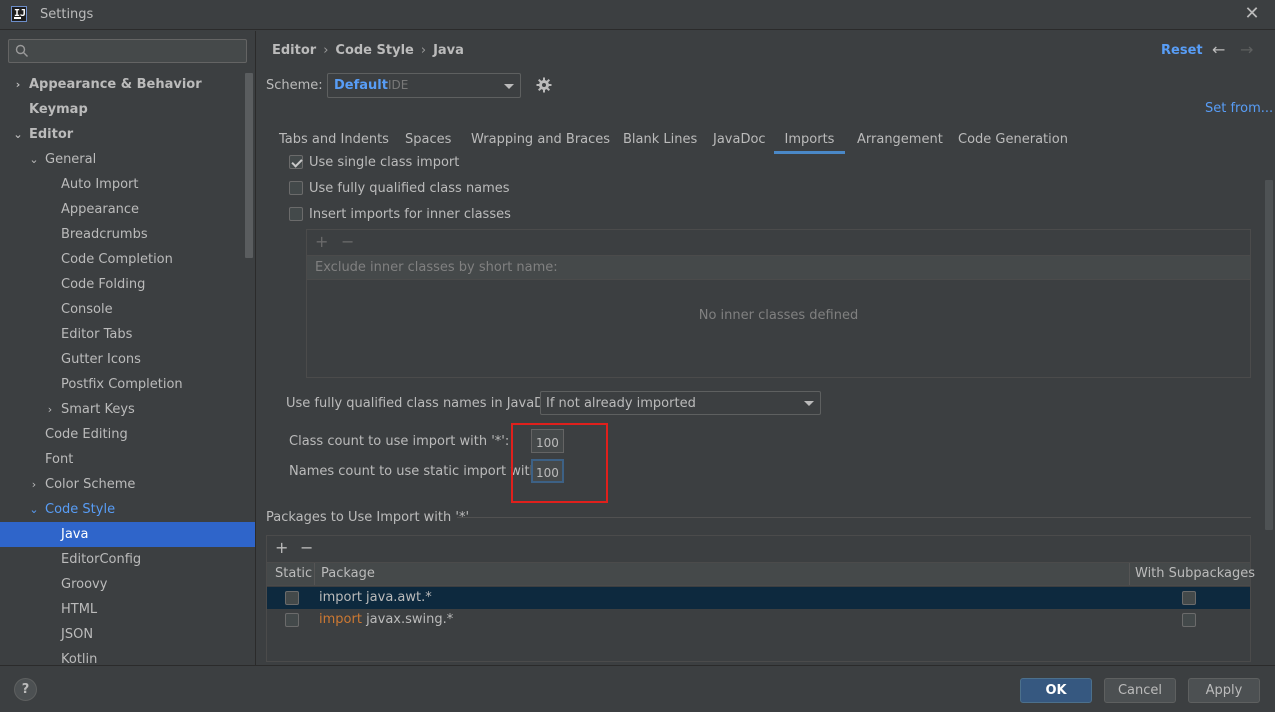 This screenshot has width=1275, height=712. Describe the element at coordinates (127, 309) in the screenshot. I see `sidebar-item-console: Console` at that location.